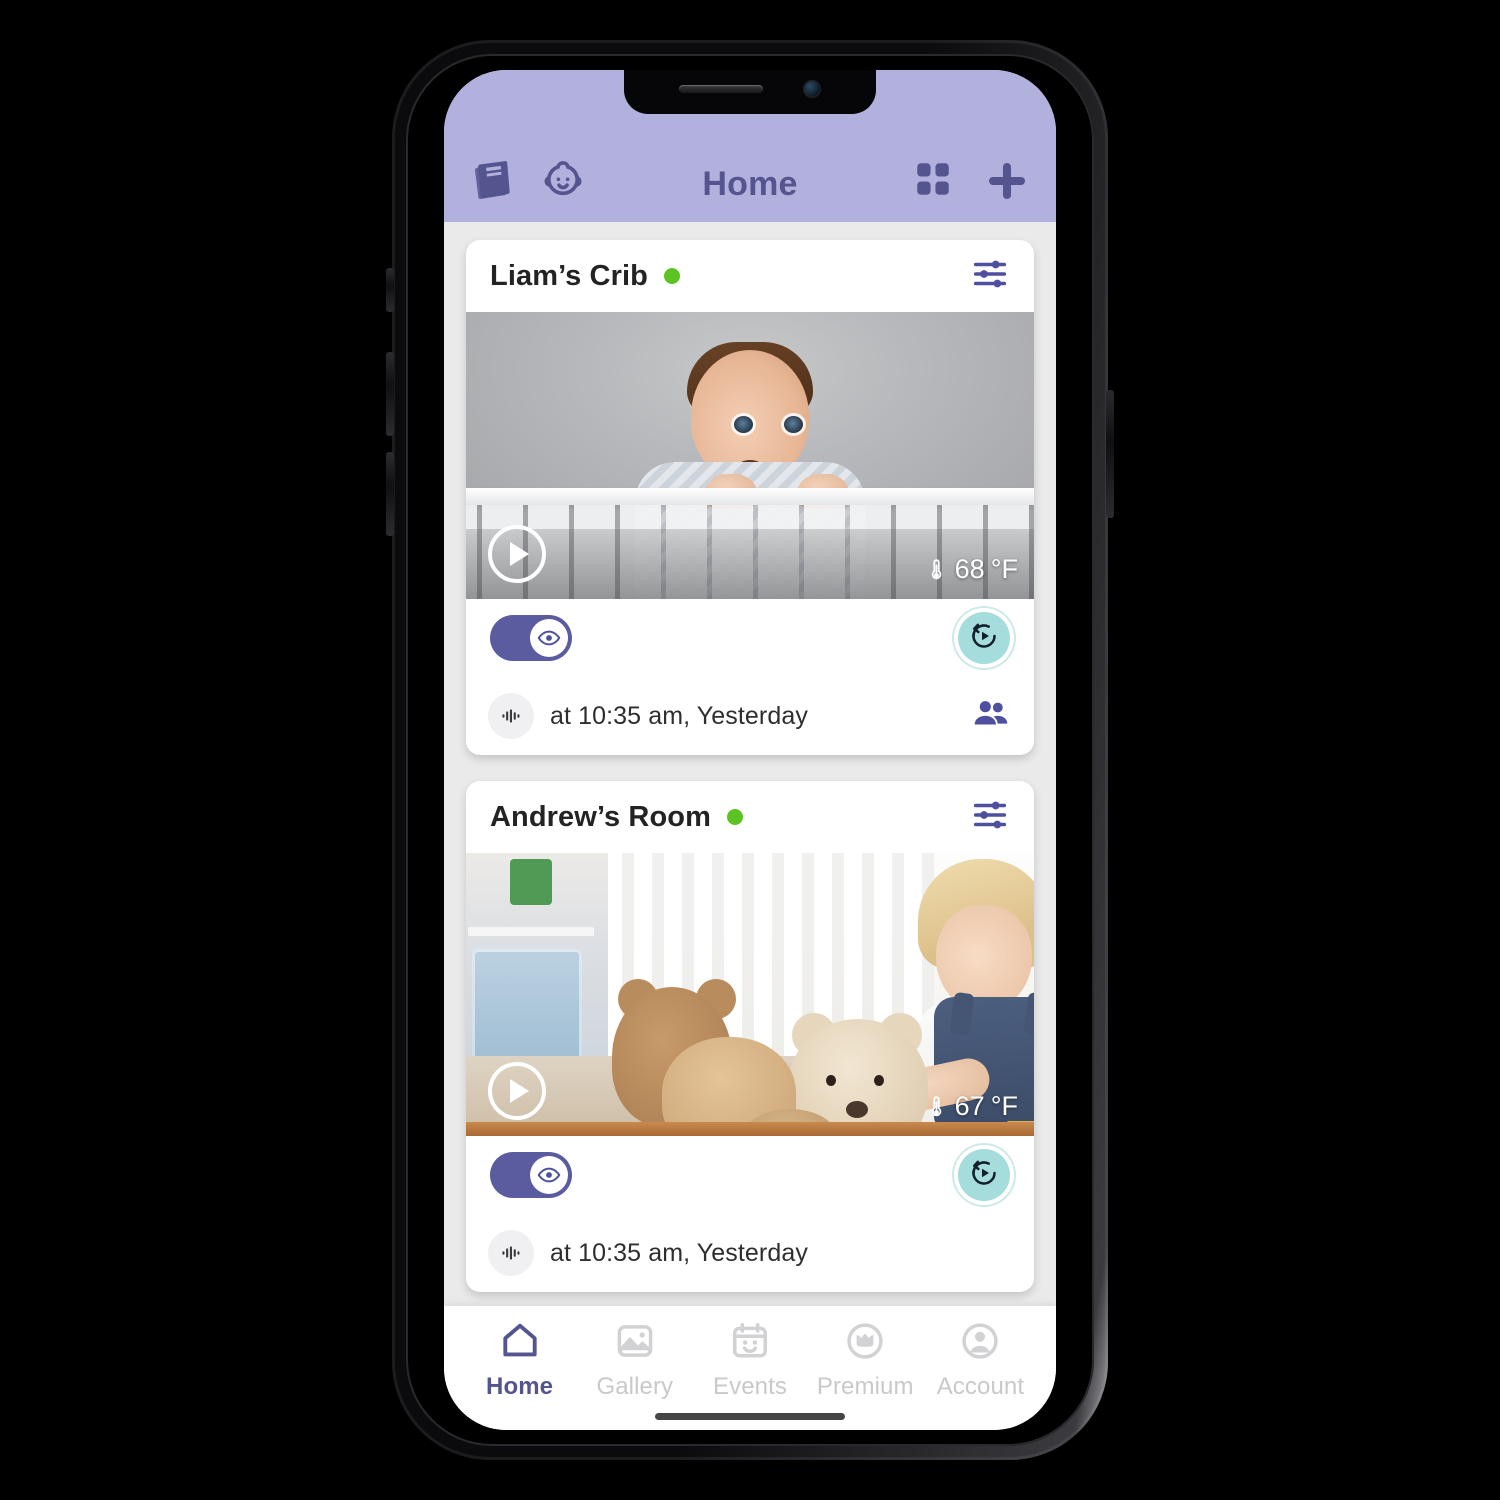  I want to click on tab-gallery: Gallery, so click(634, 1360).